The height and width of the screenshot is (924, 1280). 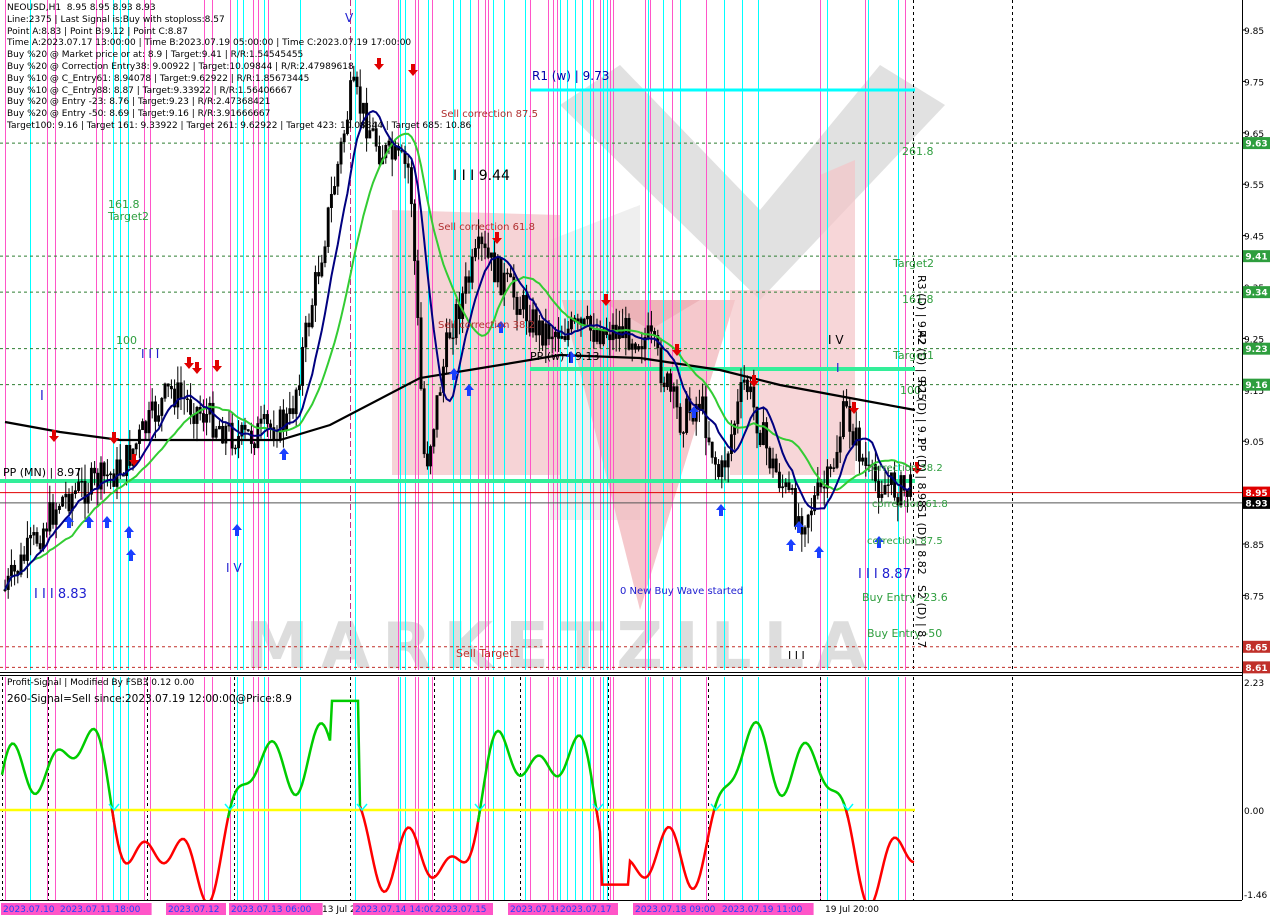 What do you see at coordinates (570, 76) in the screenshot?
I see `chart-annotation: R1 (w) | 9.73` at bounding box center [570, 76].